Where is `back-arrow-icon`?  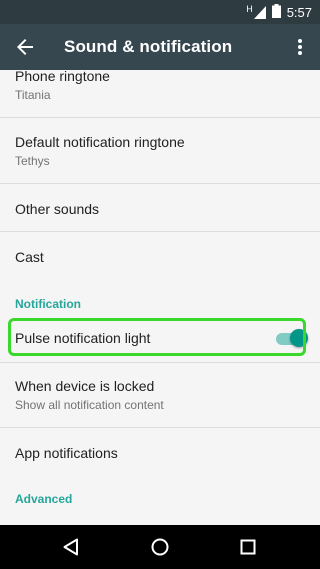 back-arrow-icon is located at coordinates (25, 47).